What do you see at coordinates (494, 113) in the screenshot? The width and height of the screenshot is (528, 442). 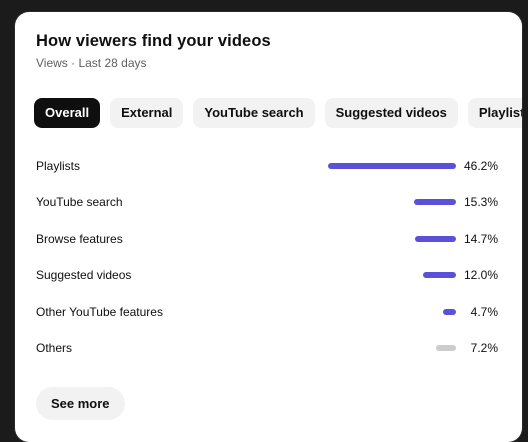 I see `tab-playlists: Playlists` at bounding box center [494, 113].